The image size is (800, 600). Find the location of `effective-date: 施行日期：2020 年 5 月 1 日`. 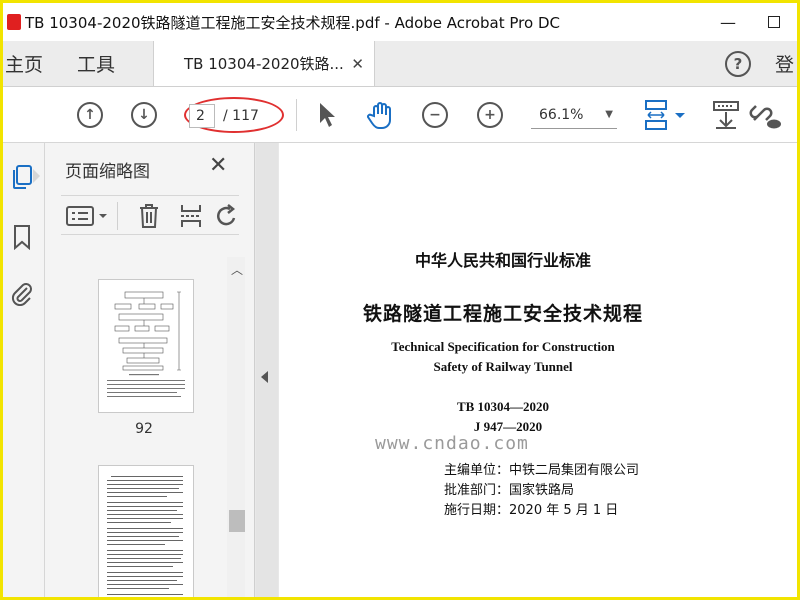

effective-date: 施行日期：2020 年 5 月 1 日 is located at coordinates (531, 510).